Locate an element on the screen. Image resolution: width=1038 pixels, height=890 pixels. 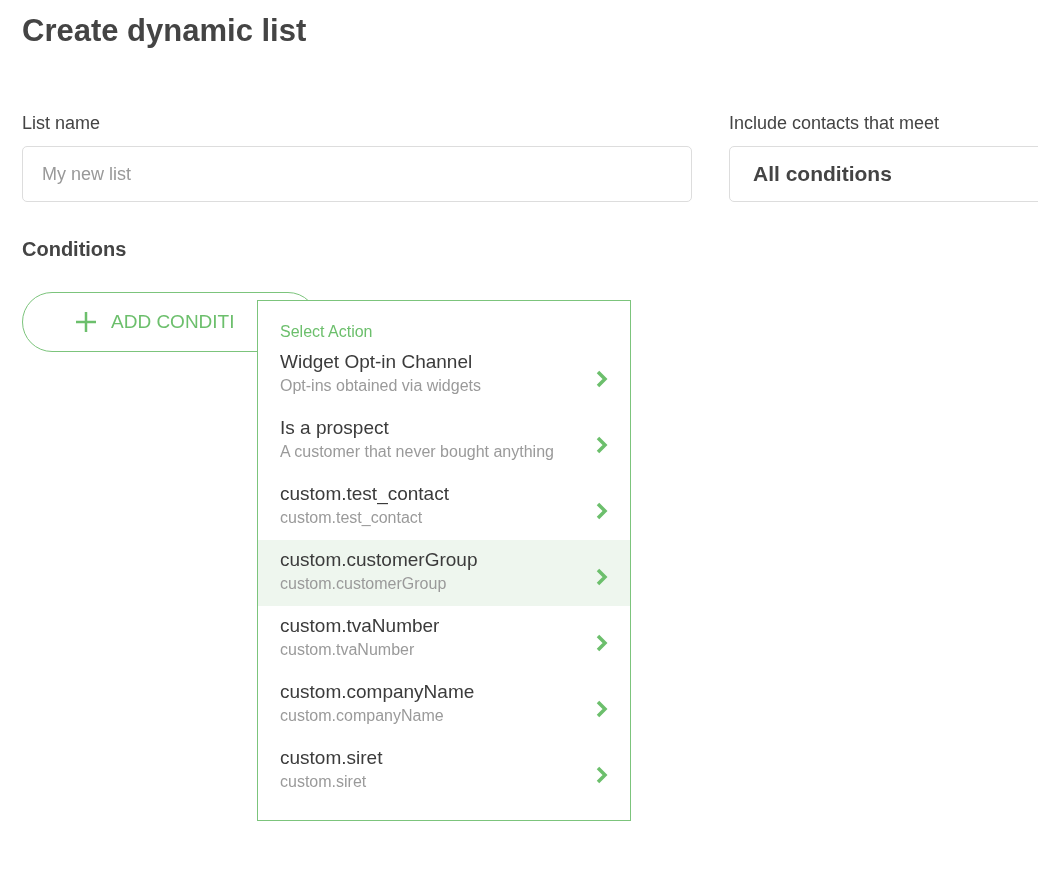
item-subtitle: Opt-ins obtained via widgets is located at coordinates (380, 386).